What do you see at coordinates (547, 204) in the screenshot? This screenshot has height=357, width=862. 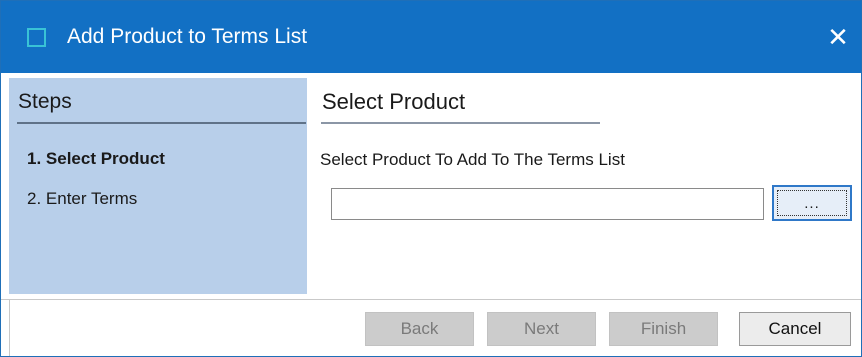 I see `product-input` at bounding box center [547, 204].